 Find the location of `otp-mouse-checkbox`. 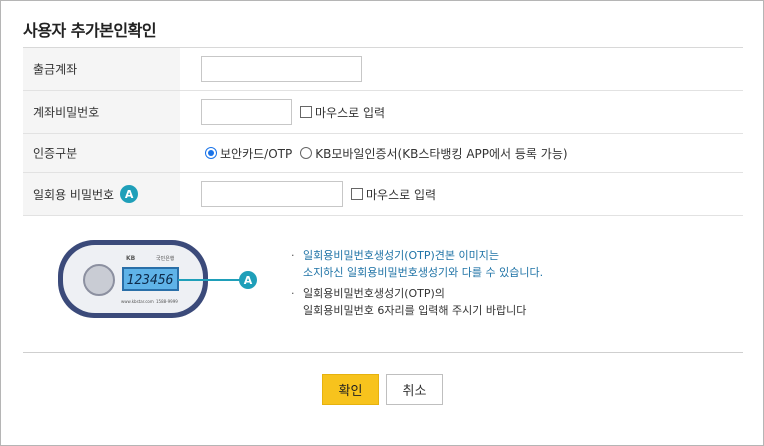

otp-mouse-checkbox is located at coordinates (357, 194).